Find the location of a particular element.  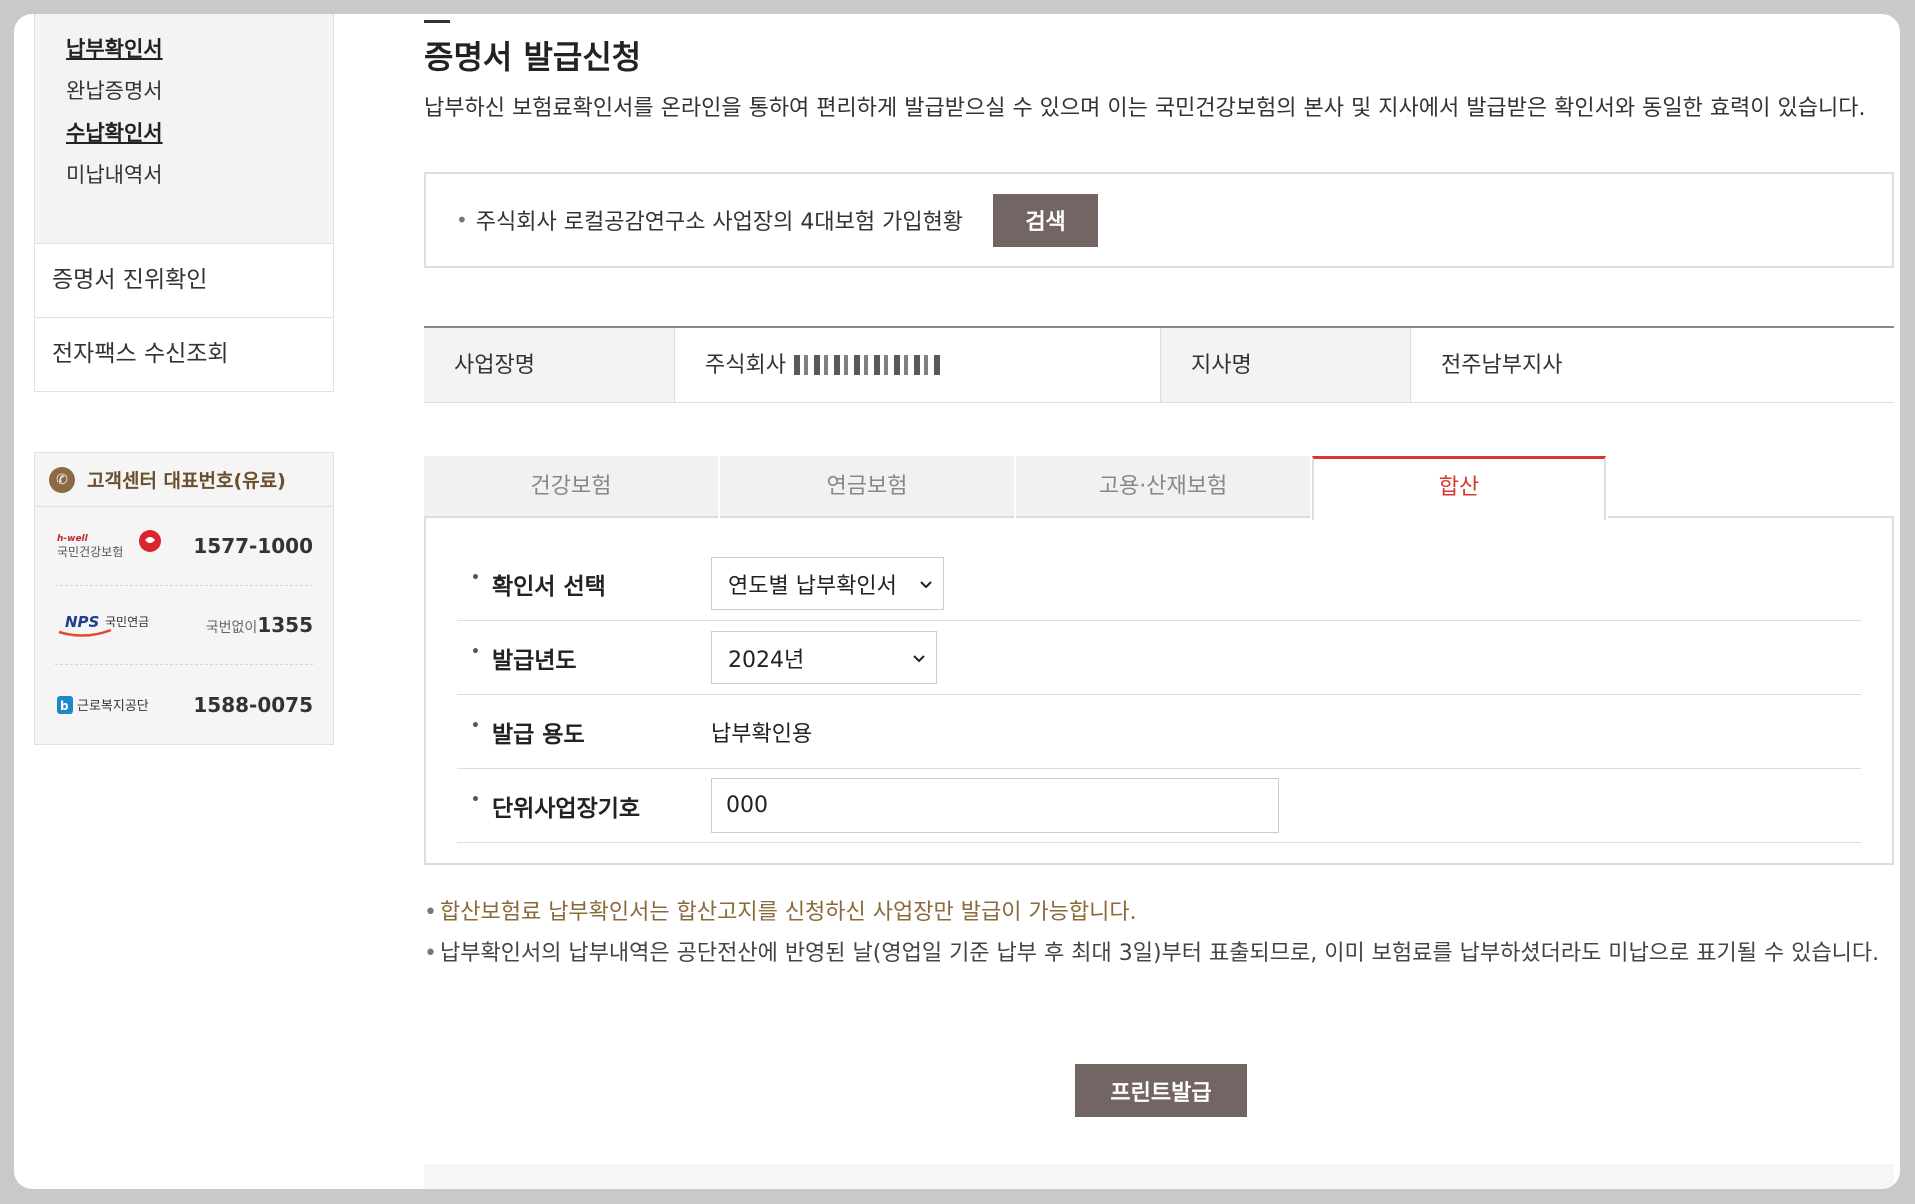

branch-name-label: 지사명 is located at coordinates (1285, 365).